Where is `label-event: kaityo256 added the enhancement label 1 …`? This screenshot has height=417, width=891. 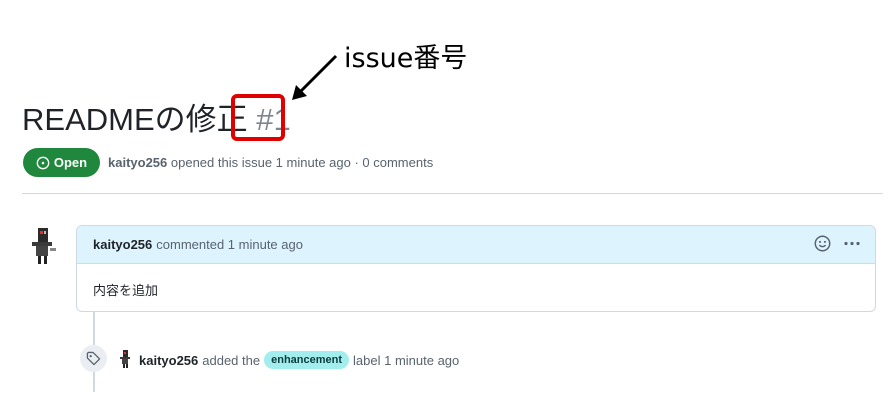 label-event: kaityo256 added the enhancement label 1 … is located at coordinates (299, 360).